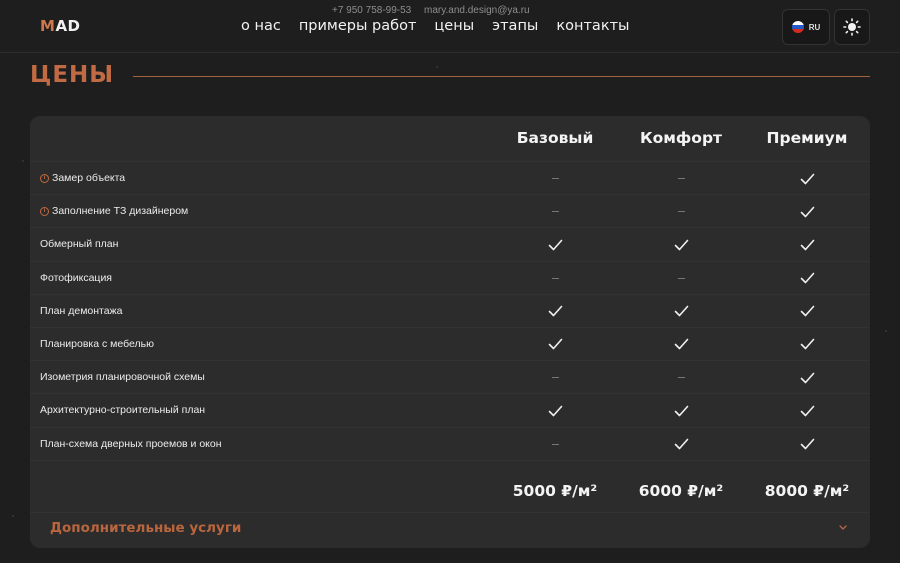  I want to click on pricing-row: План-схема дверных проемов и окон, so click(450, 444).